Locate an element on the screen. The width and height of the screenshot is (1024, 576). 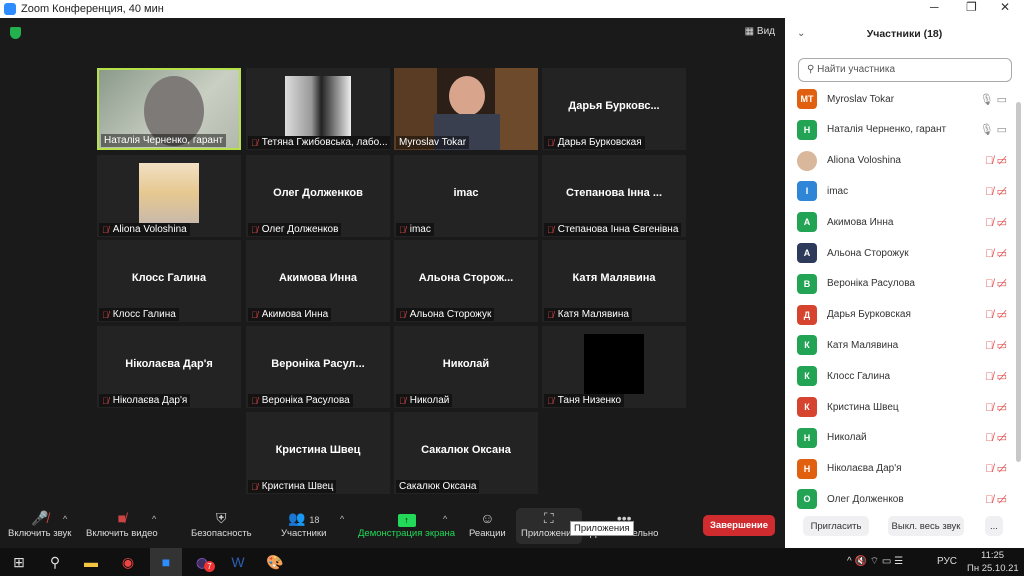
video-tile: Олег Долженков 🎙̸ Олег Долженков is located at coordinates (318, 196).